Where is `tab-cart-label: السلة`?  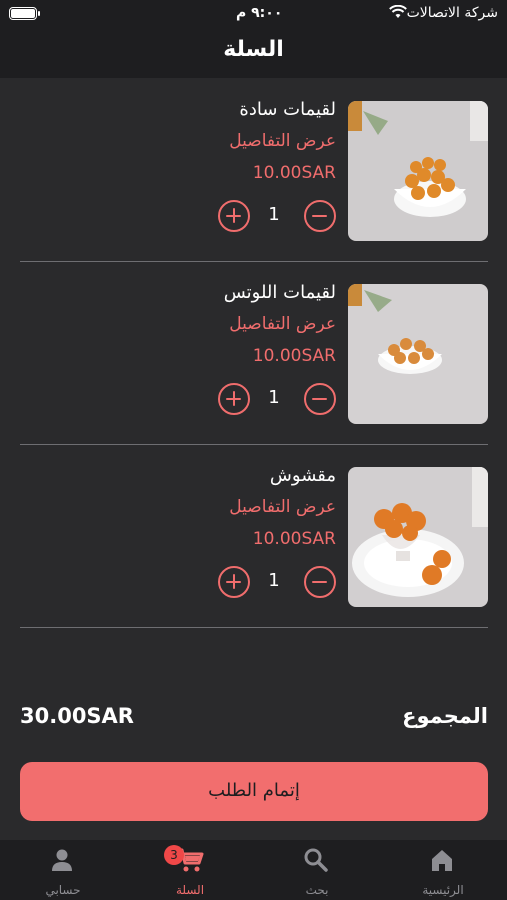
tab-cart-label: السلة is located at coordinates (190, 890).